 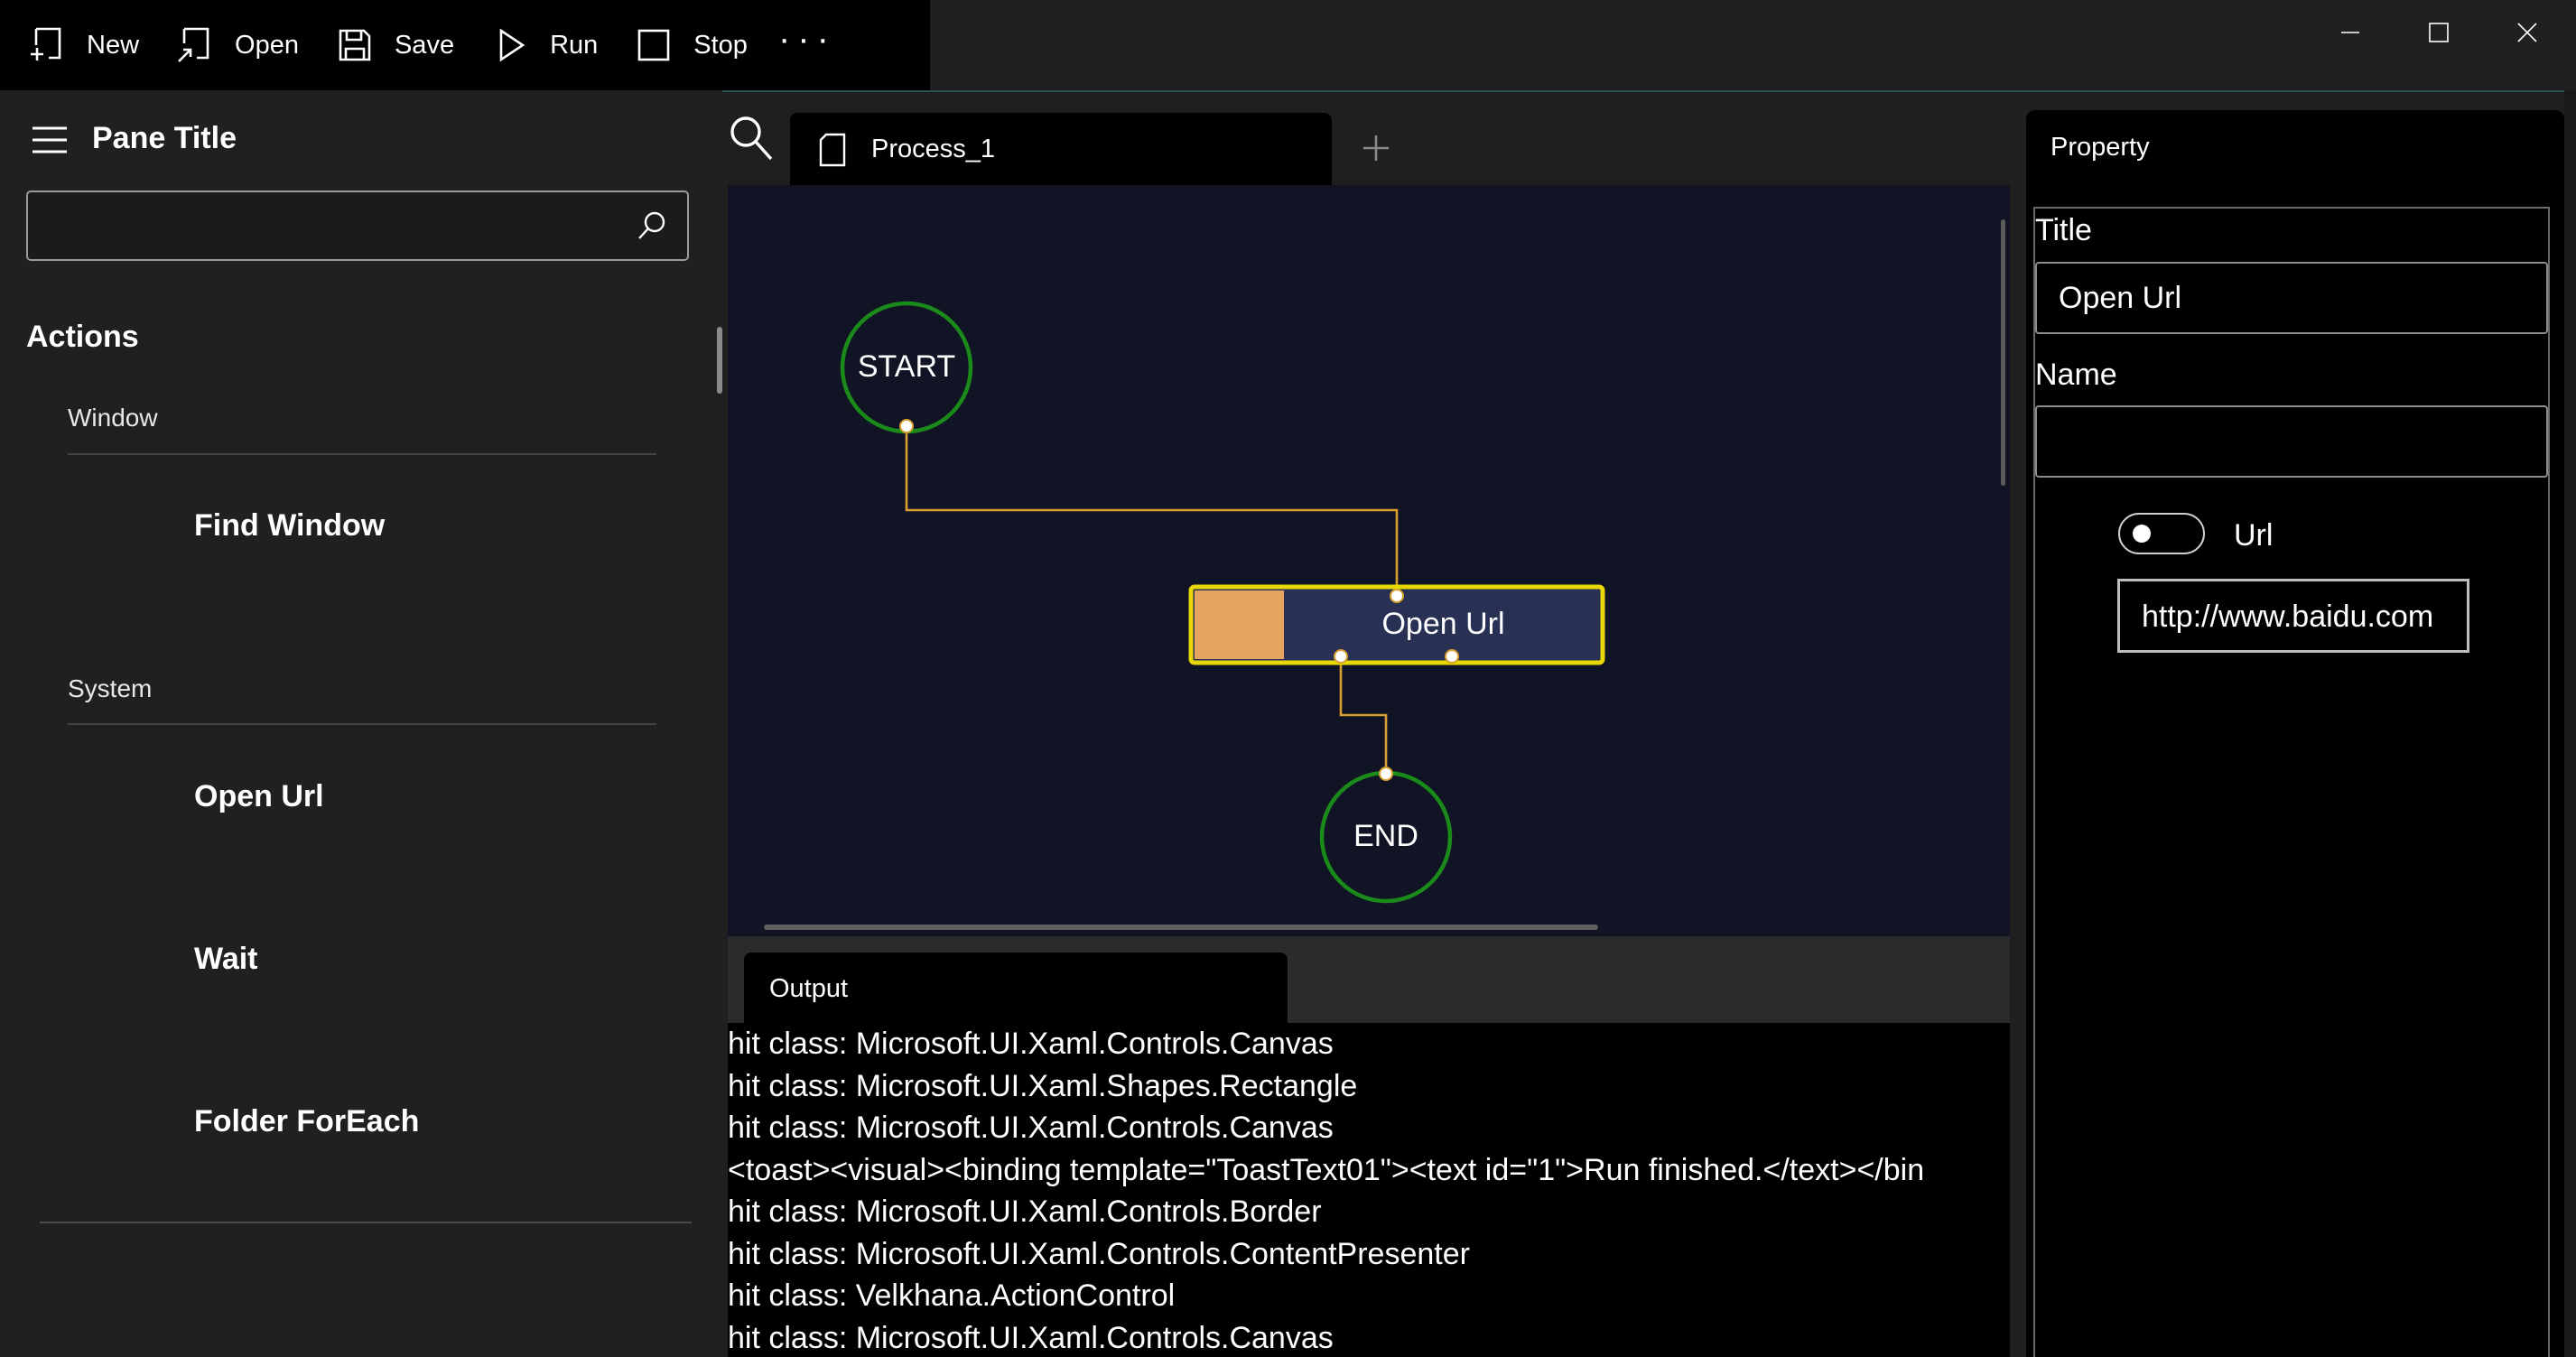 What do you see at coordinates (2003, 352) in the screenshot?
I see `canvas-vertical-scrollbar` at bounding box center [2003, 352].